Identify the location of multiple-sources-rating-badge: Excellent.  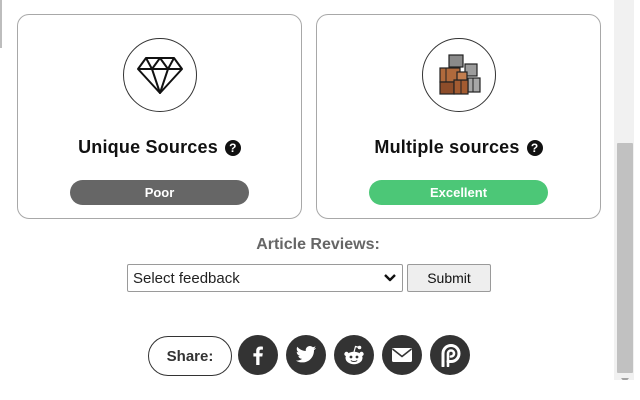
(458, 192).